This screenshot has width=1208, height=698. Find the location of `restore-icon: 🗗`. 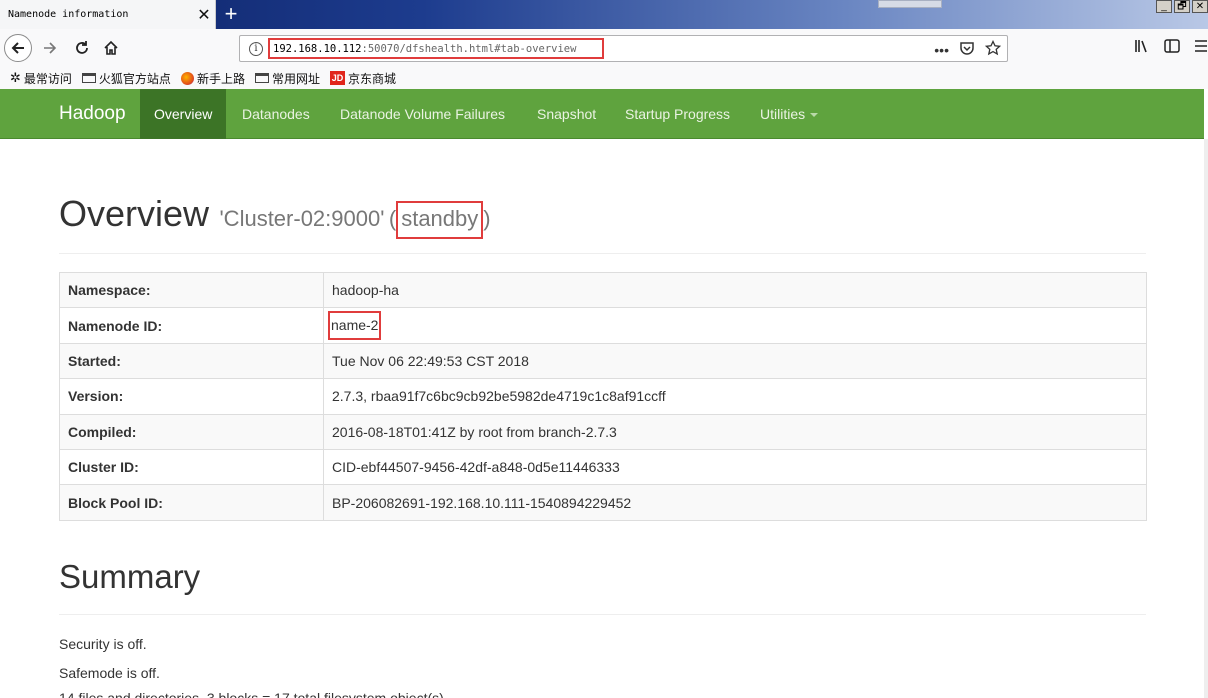

restore-icon: 🗗 is located at coordinates (1182, 6).